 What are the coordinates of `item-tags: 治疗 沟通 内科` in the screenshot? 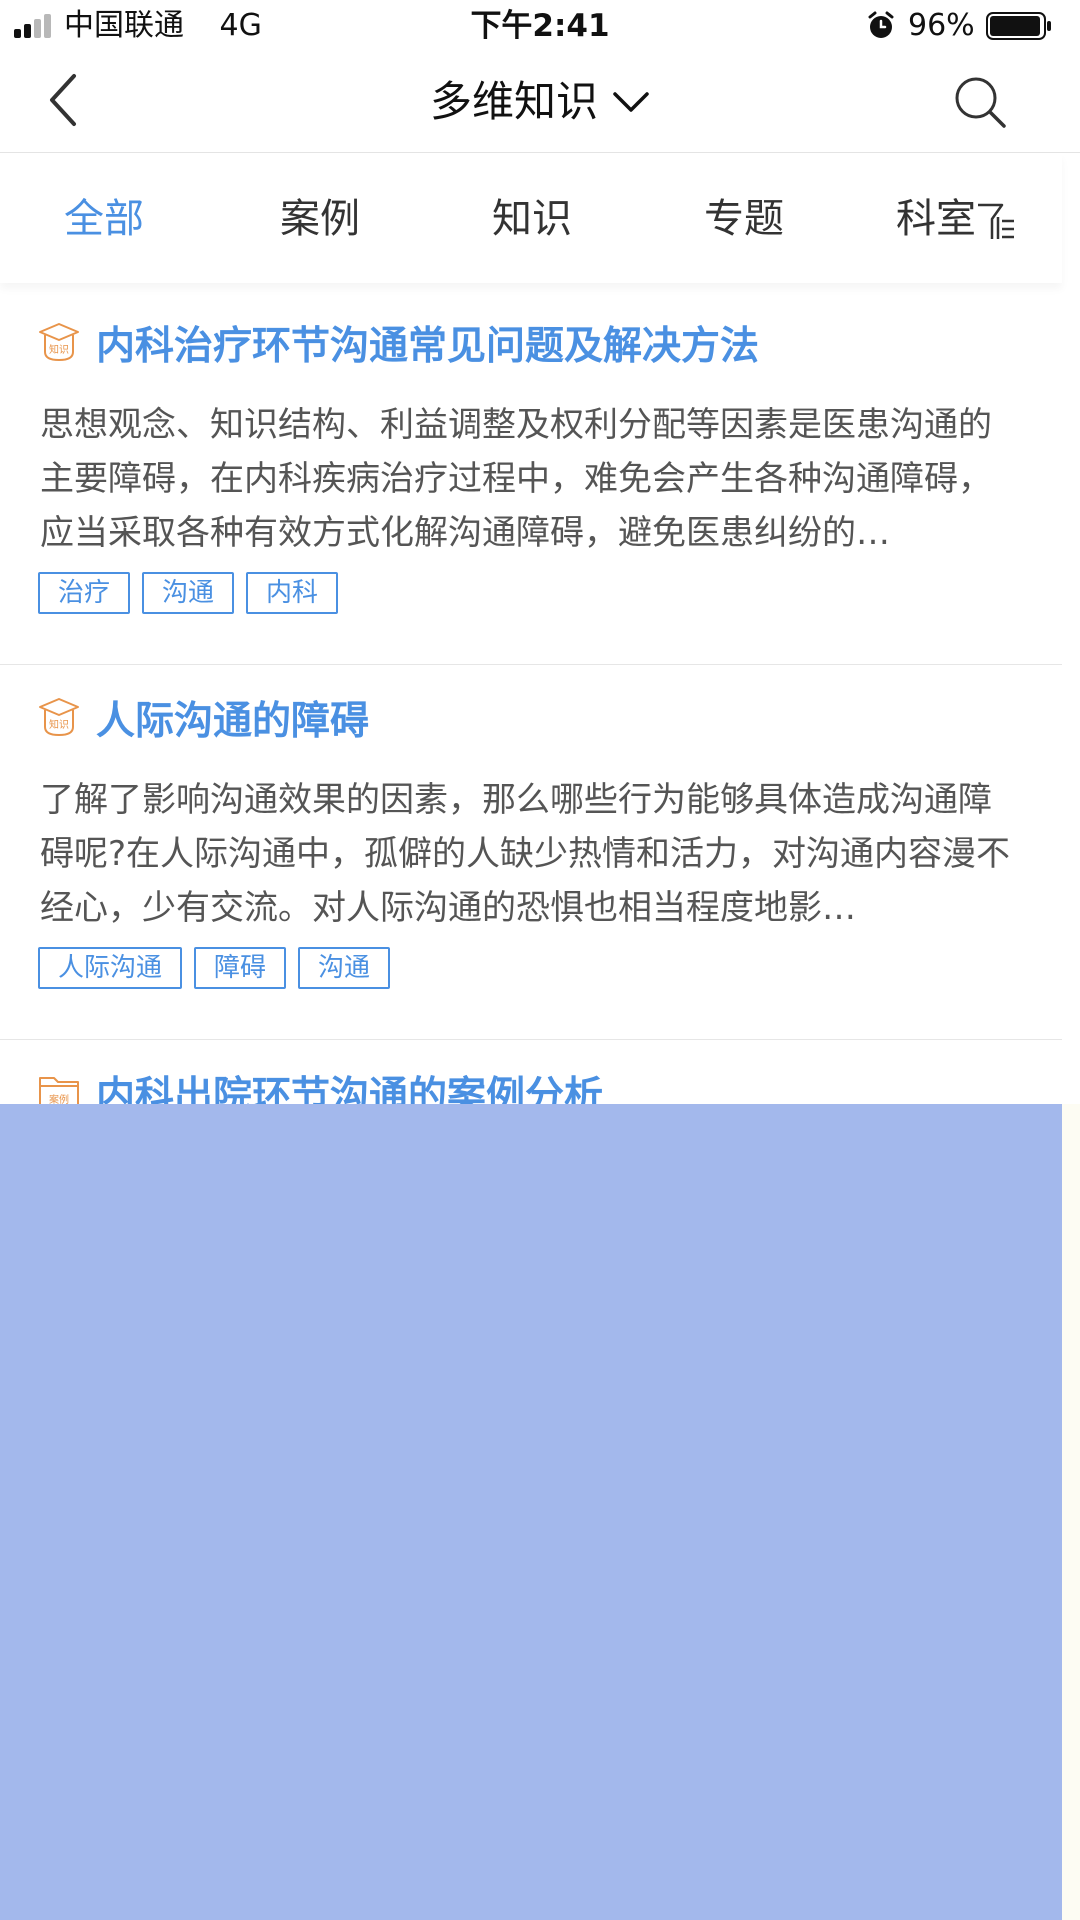 It's located at (188, 593).